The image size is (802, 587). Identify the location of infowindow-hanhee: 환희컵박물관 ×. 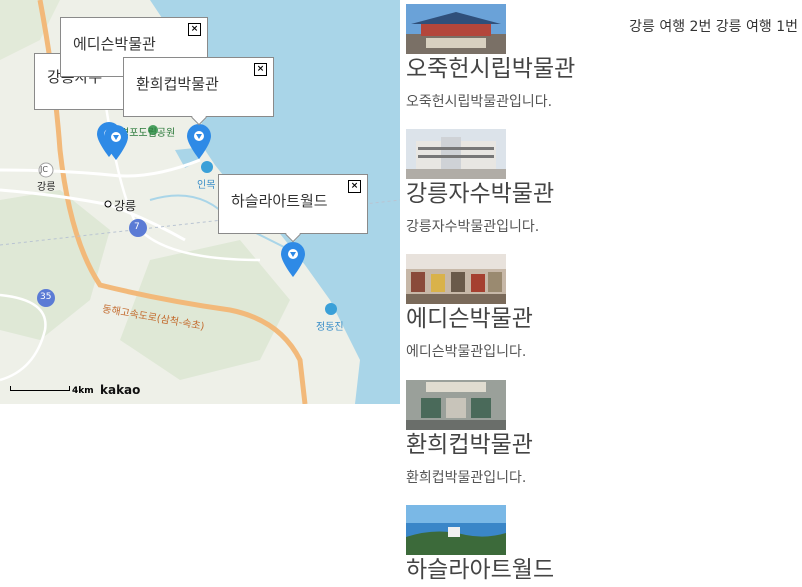
(198, 91).